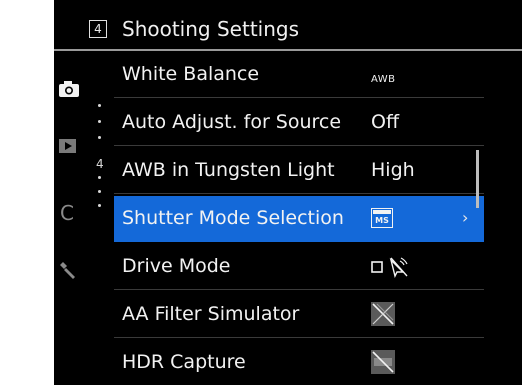  I want to click on camera-icon, so click(69, 91).